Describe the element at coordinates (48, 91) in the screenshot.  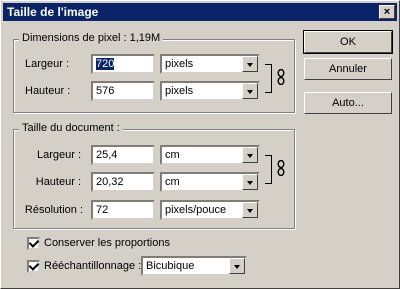
I see `pixel-height-label: Hauteur :` at that location.